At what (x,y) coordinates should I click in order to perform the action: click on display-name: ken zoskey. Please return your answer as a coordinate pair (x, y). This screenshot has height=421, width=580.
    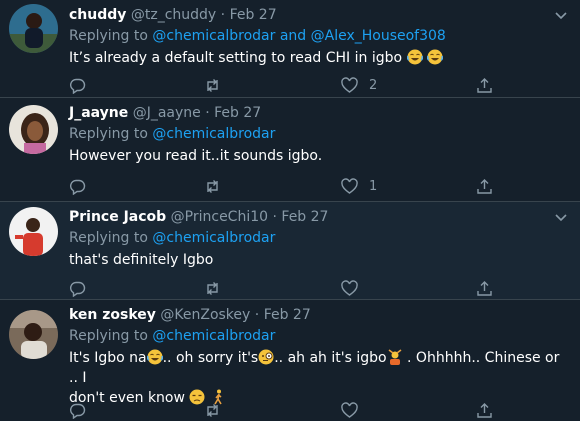
    Looking at the image, I should click on (112, 315).